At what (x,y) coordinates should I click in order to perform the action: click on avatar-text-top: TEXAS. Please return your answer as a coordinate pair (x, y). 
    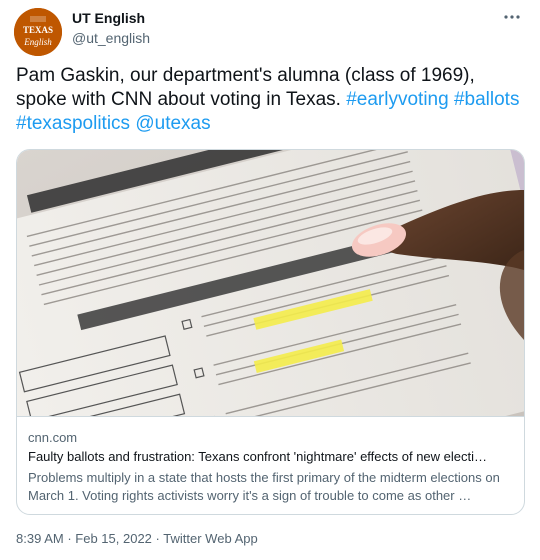
    Looking at the image, I should click on (38, 30).